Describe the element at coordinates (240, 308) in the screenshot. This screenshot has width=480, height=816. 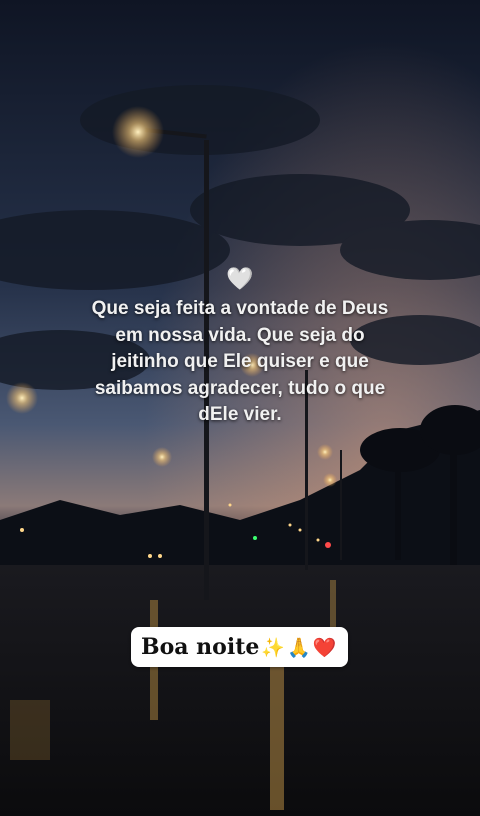
I see `quote-line: Que seja feita a vontade de Deus` at that location.